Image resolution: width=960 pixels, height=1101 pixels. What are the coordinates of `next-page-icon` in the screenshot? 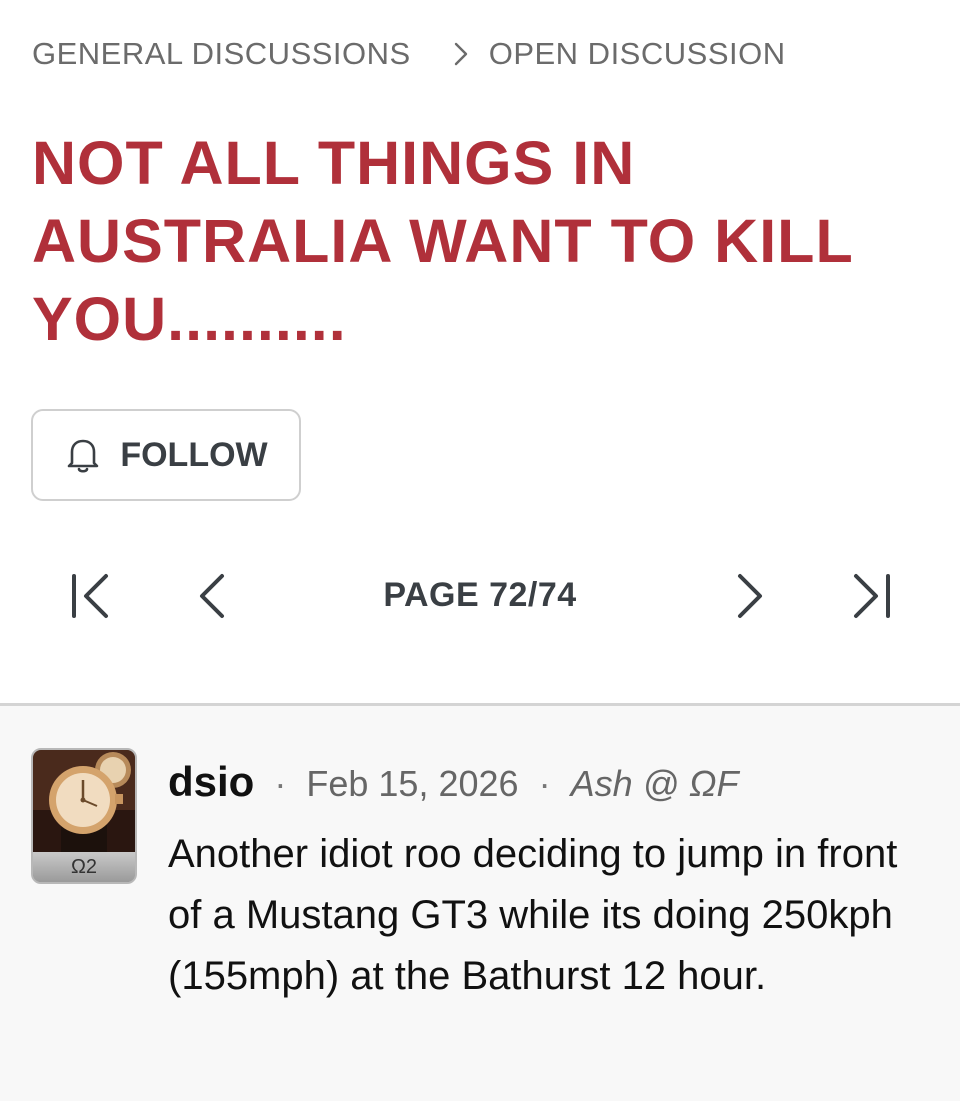 It's located at (748, 596).